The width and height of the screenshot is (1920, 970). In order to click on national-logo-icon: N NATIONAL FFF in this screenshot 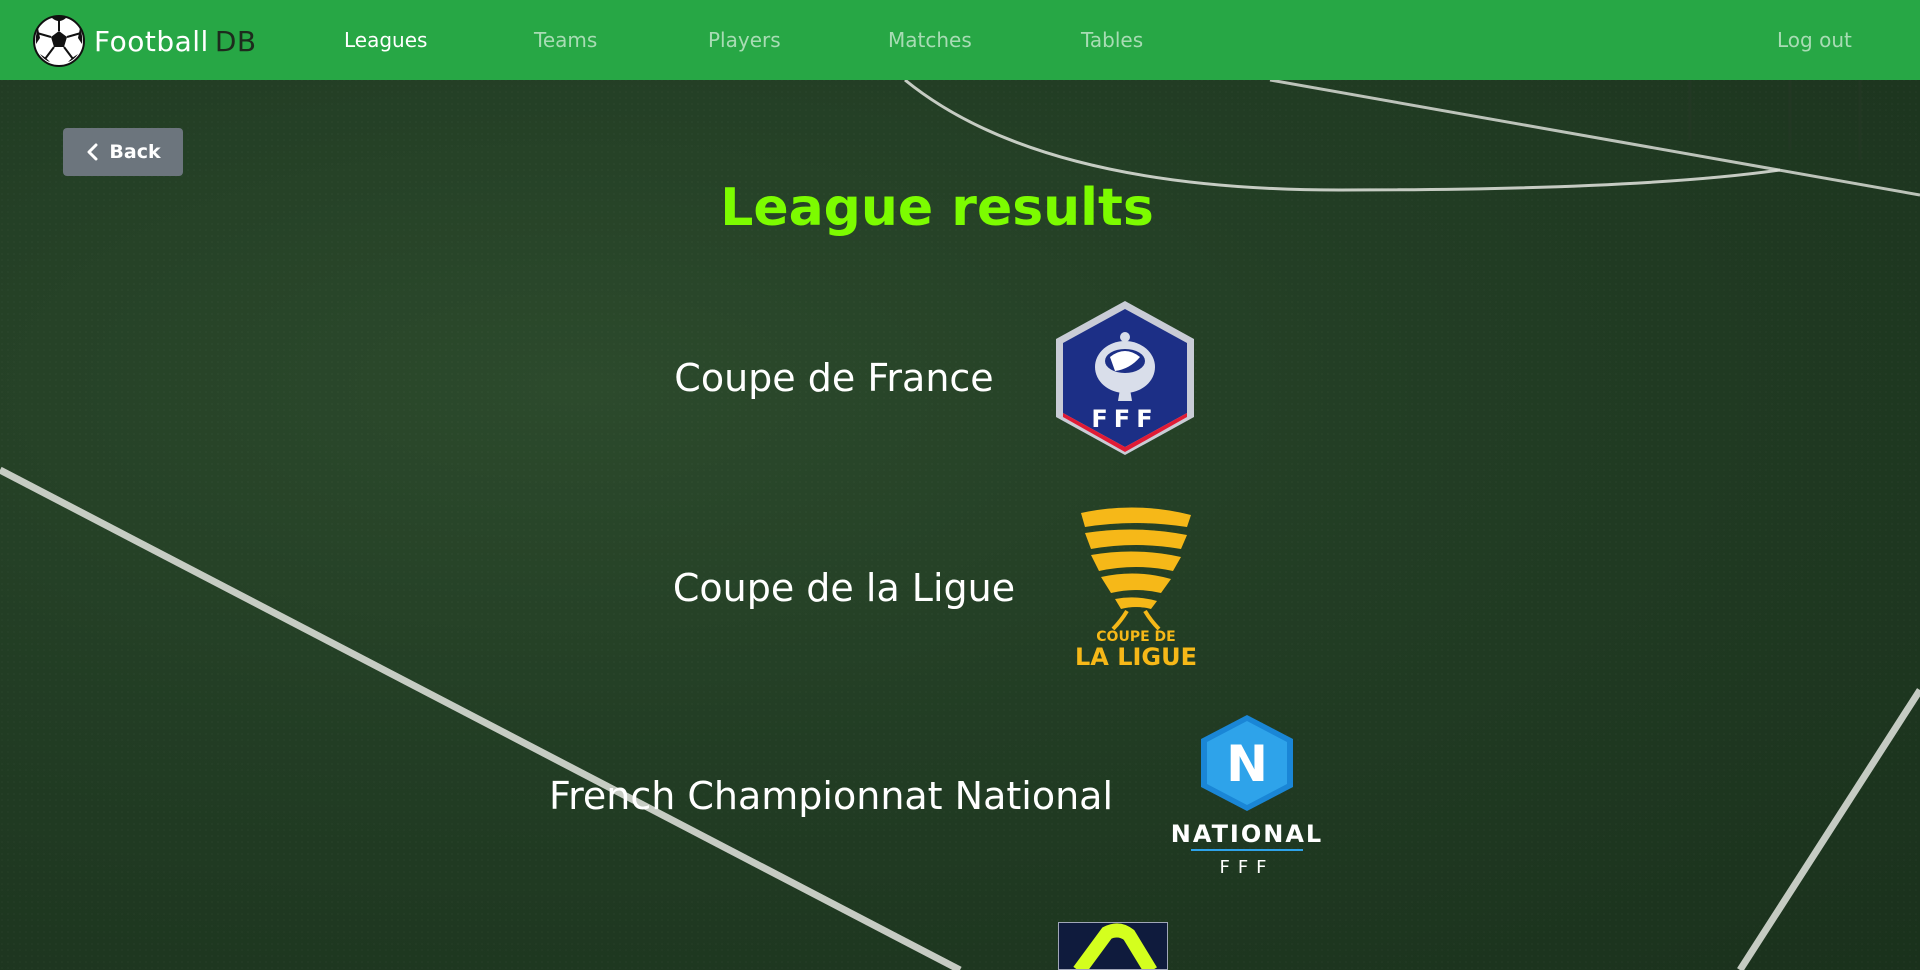, I will do `click(1247, 796)`.